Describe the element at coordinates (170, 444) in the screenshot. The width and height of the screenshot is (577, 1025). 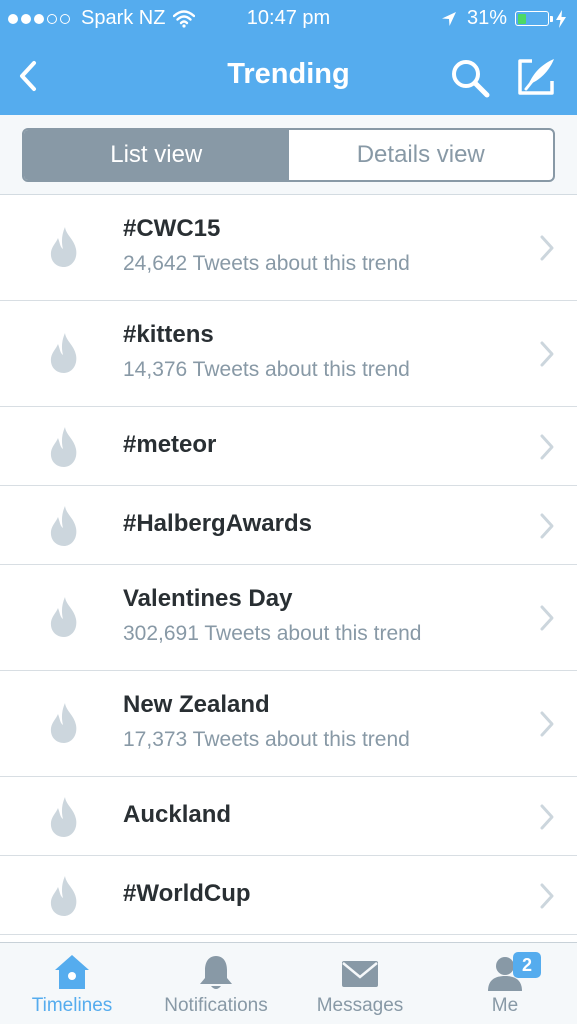
I see `trend-name: #meteor` at that location.